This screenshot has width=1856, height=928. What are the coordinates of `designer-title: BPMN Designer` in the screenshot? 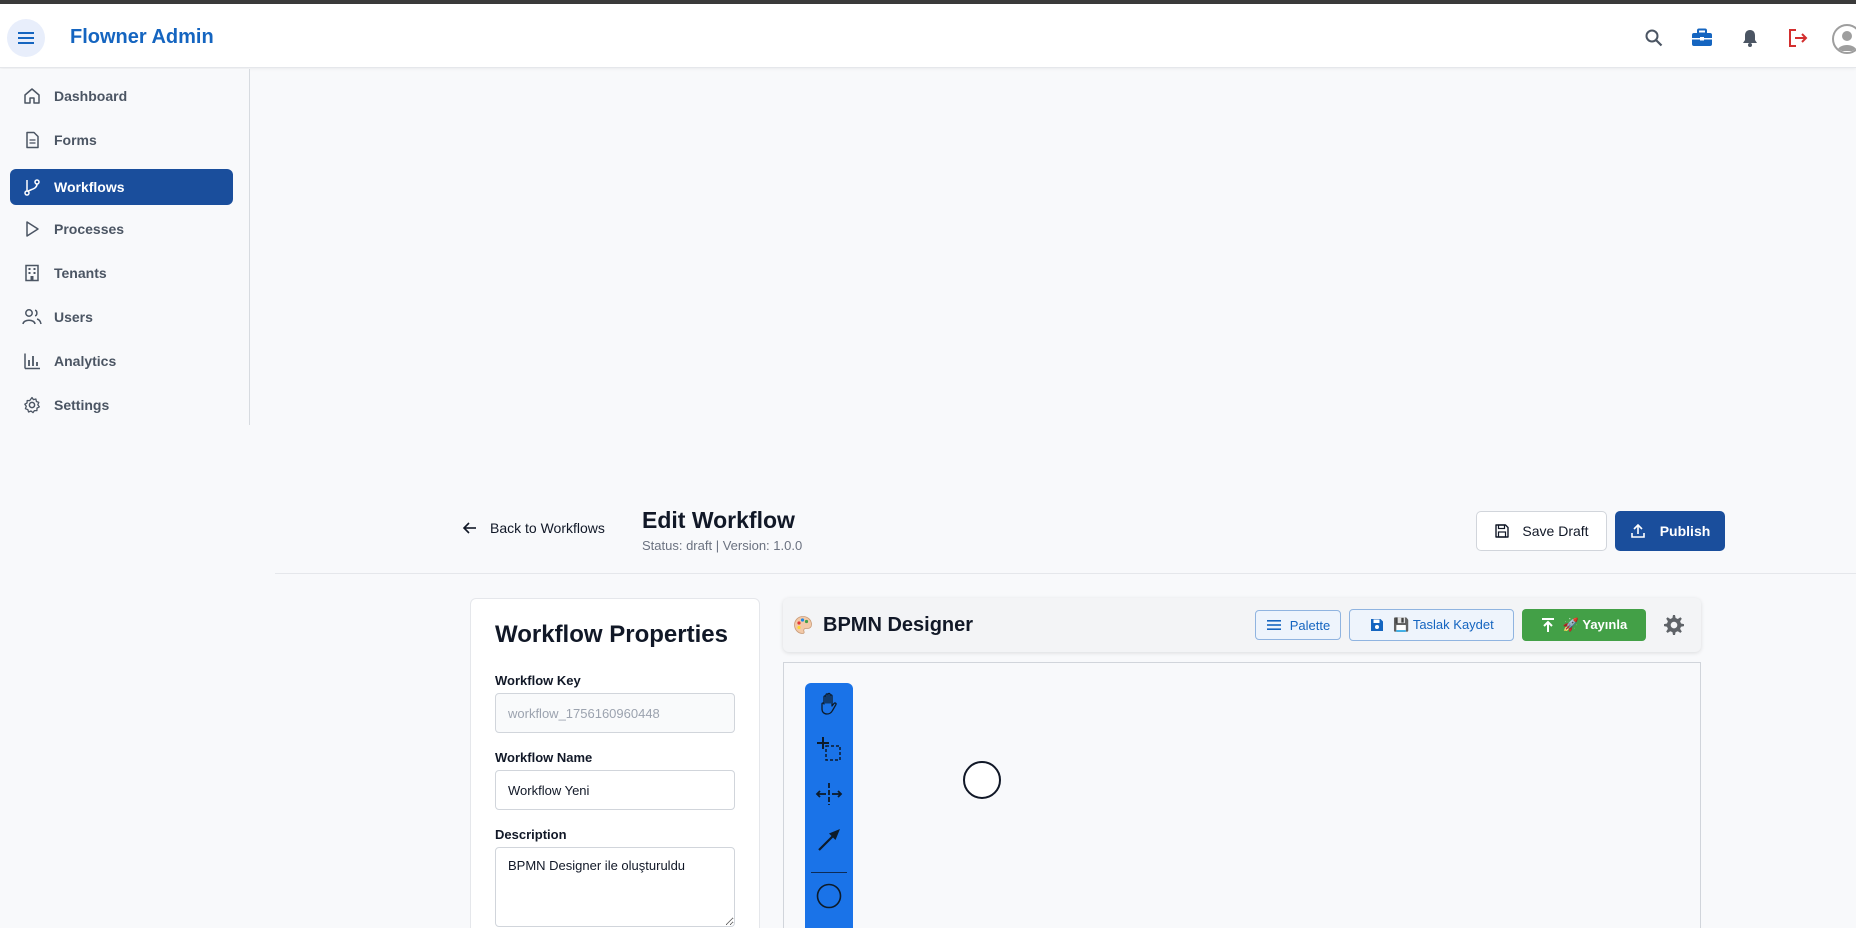 It's located at (898, 625).